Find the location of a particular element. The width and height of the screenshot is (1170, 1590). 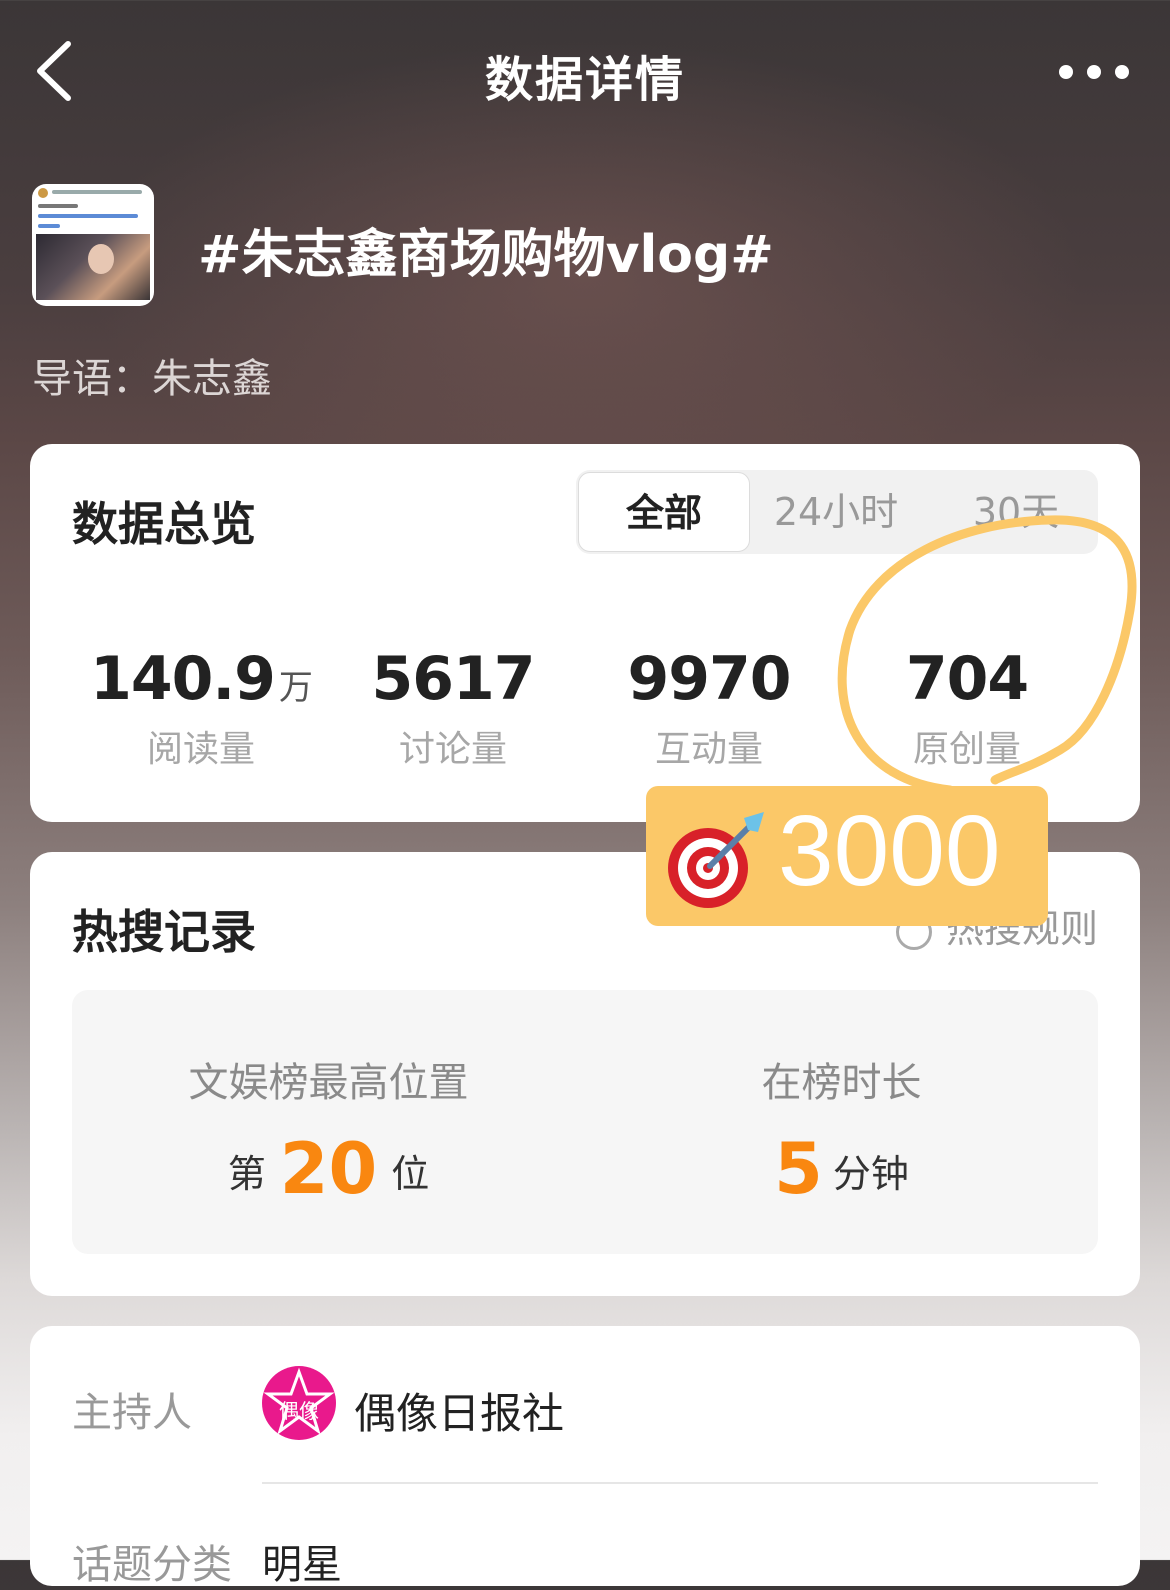

position-number: 20 is located at coordinates (328, 1169).